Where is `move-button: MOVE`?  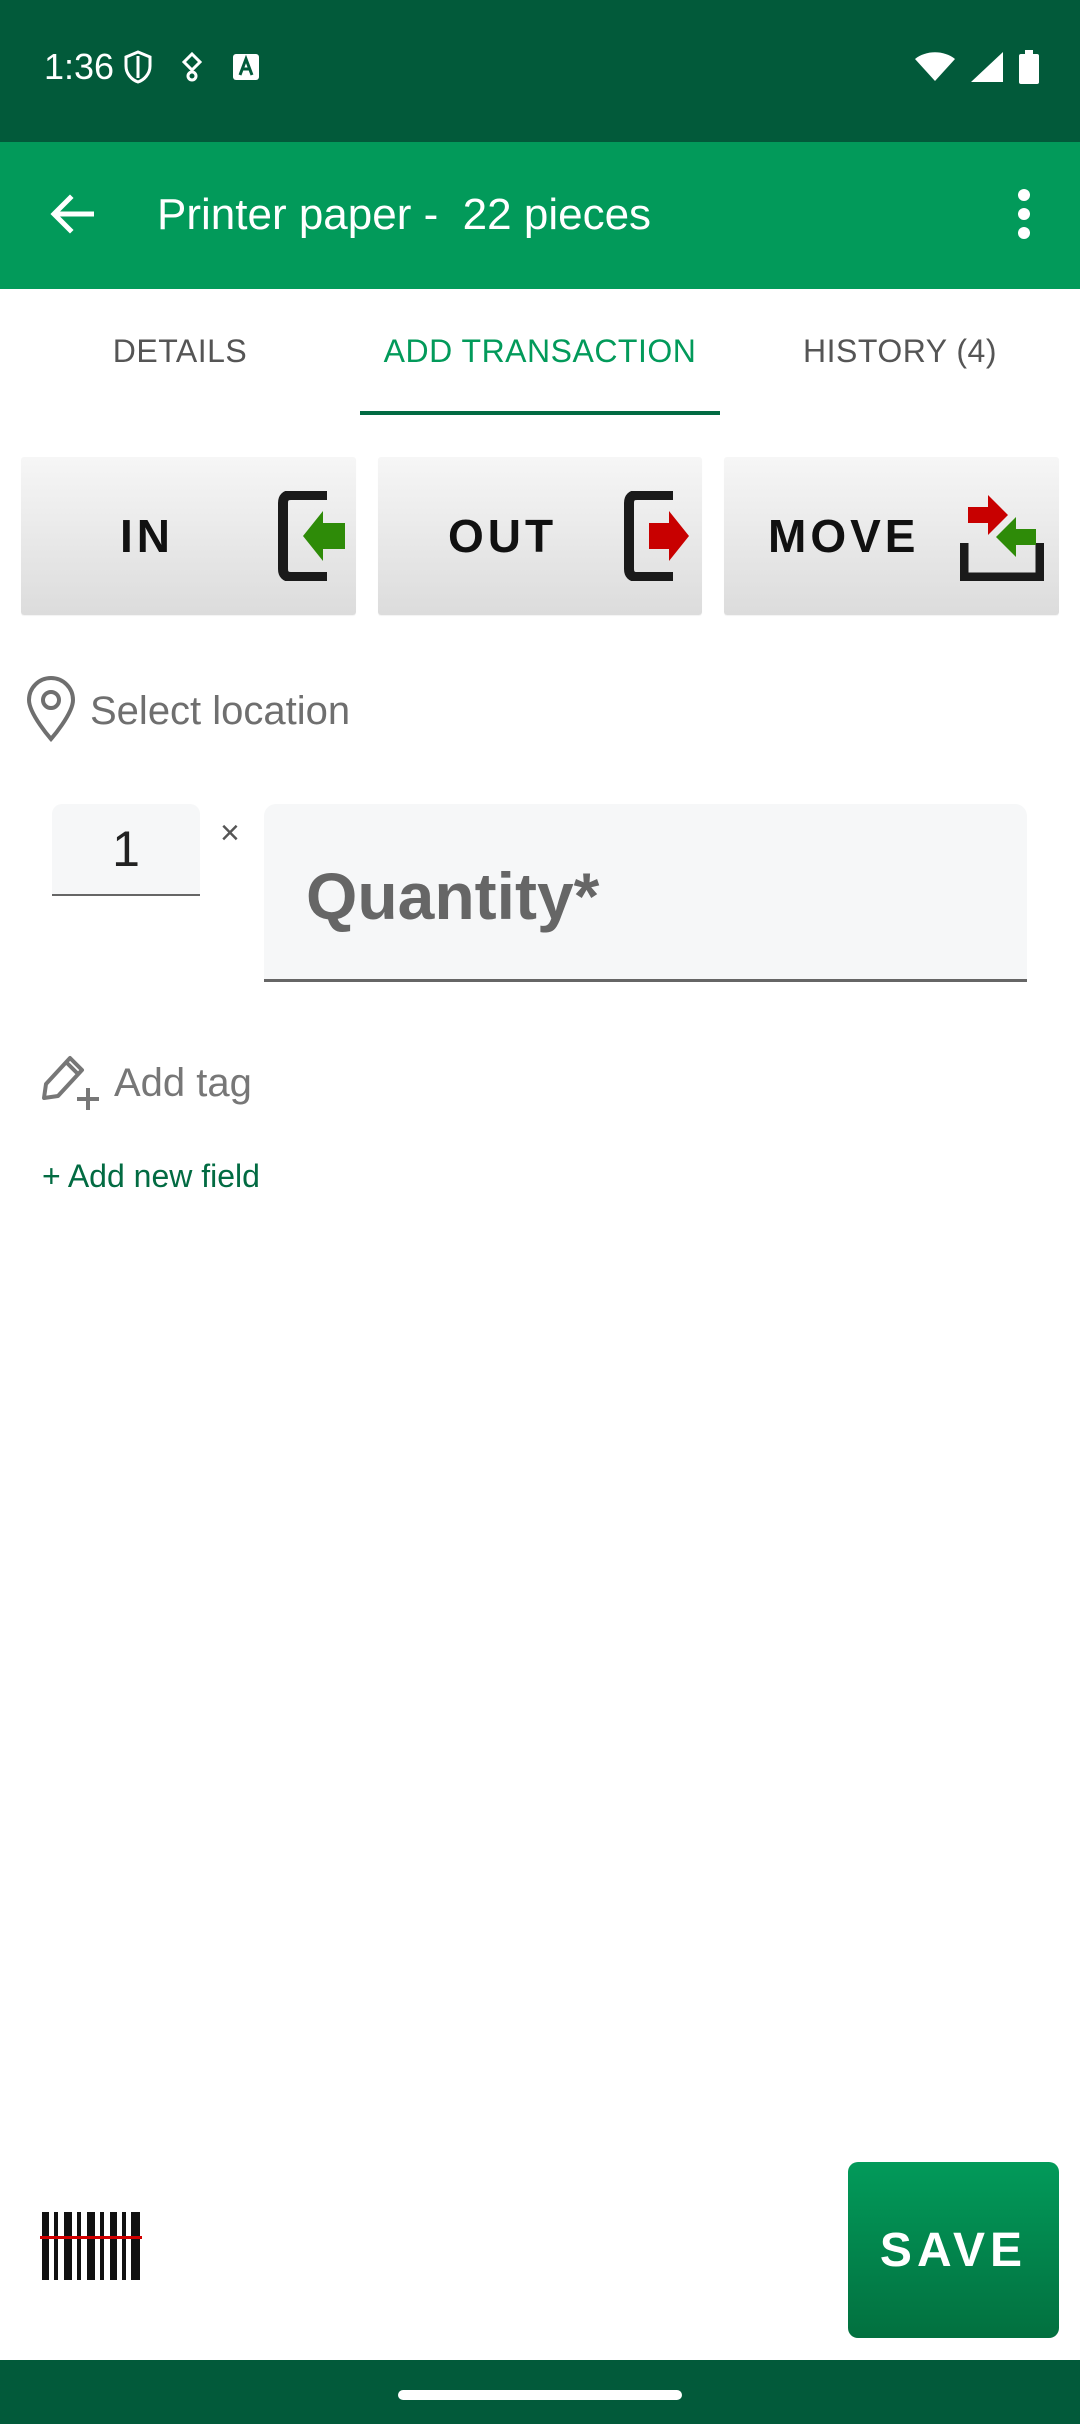
move-button: MOVE is located at coordinates (891, 536).